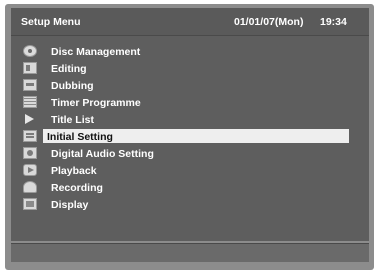  Describe the element at coordinates (184, 170) in the screenshot. I see `menu-item-playback: Playback` at that location.